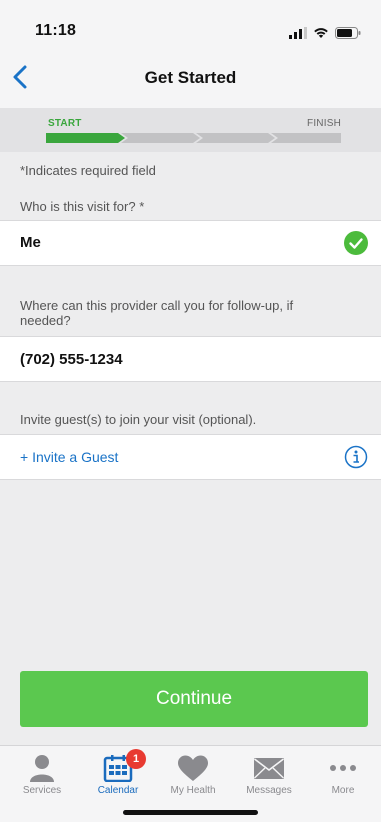 The image size is (381, 822). Describe the element at coordinates (82, 206) in the screenshot. I see `visit-for-label: Who is this visit for? *` at that location.